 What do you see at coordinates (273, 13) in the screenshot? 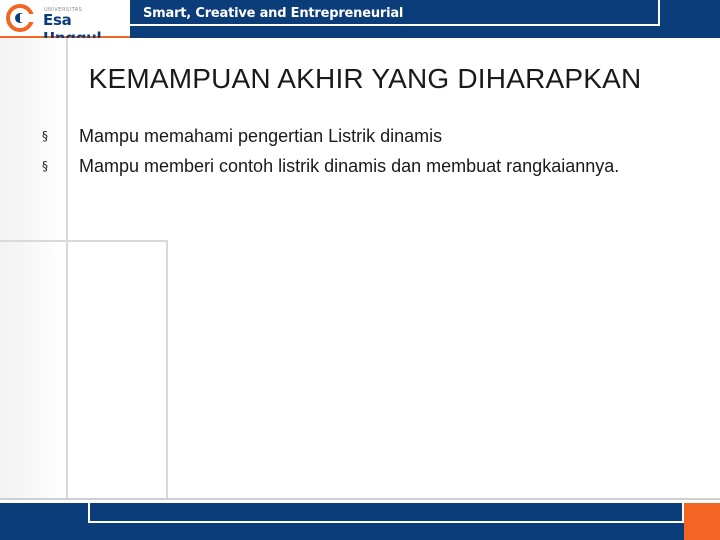
I see `tagline: Smart, Creative and Entrepreneurial` at bounding box center [273, 13].